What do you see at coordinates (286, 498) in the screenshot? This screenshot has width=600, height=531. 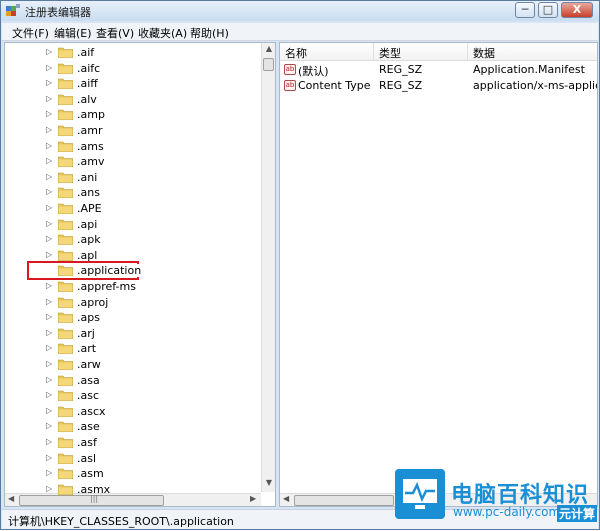 I see `scroll-left-arrow-icon: ◀` at bounding box center [286, 498].